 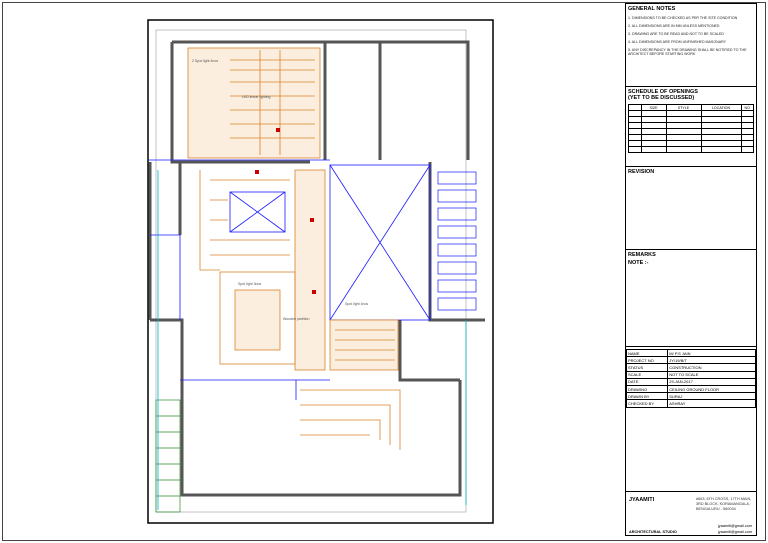 I want to click on info-label: STATUS, so click(x=647, y=367).